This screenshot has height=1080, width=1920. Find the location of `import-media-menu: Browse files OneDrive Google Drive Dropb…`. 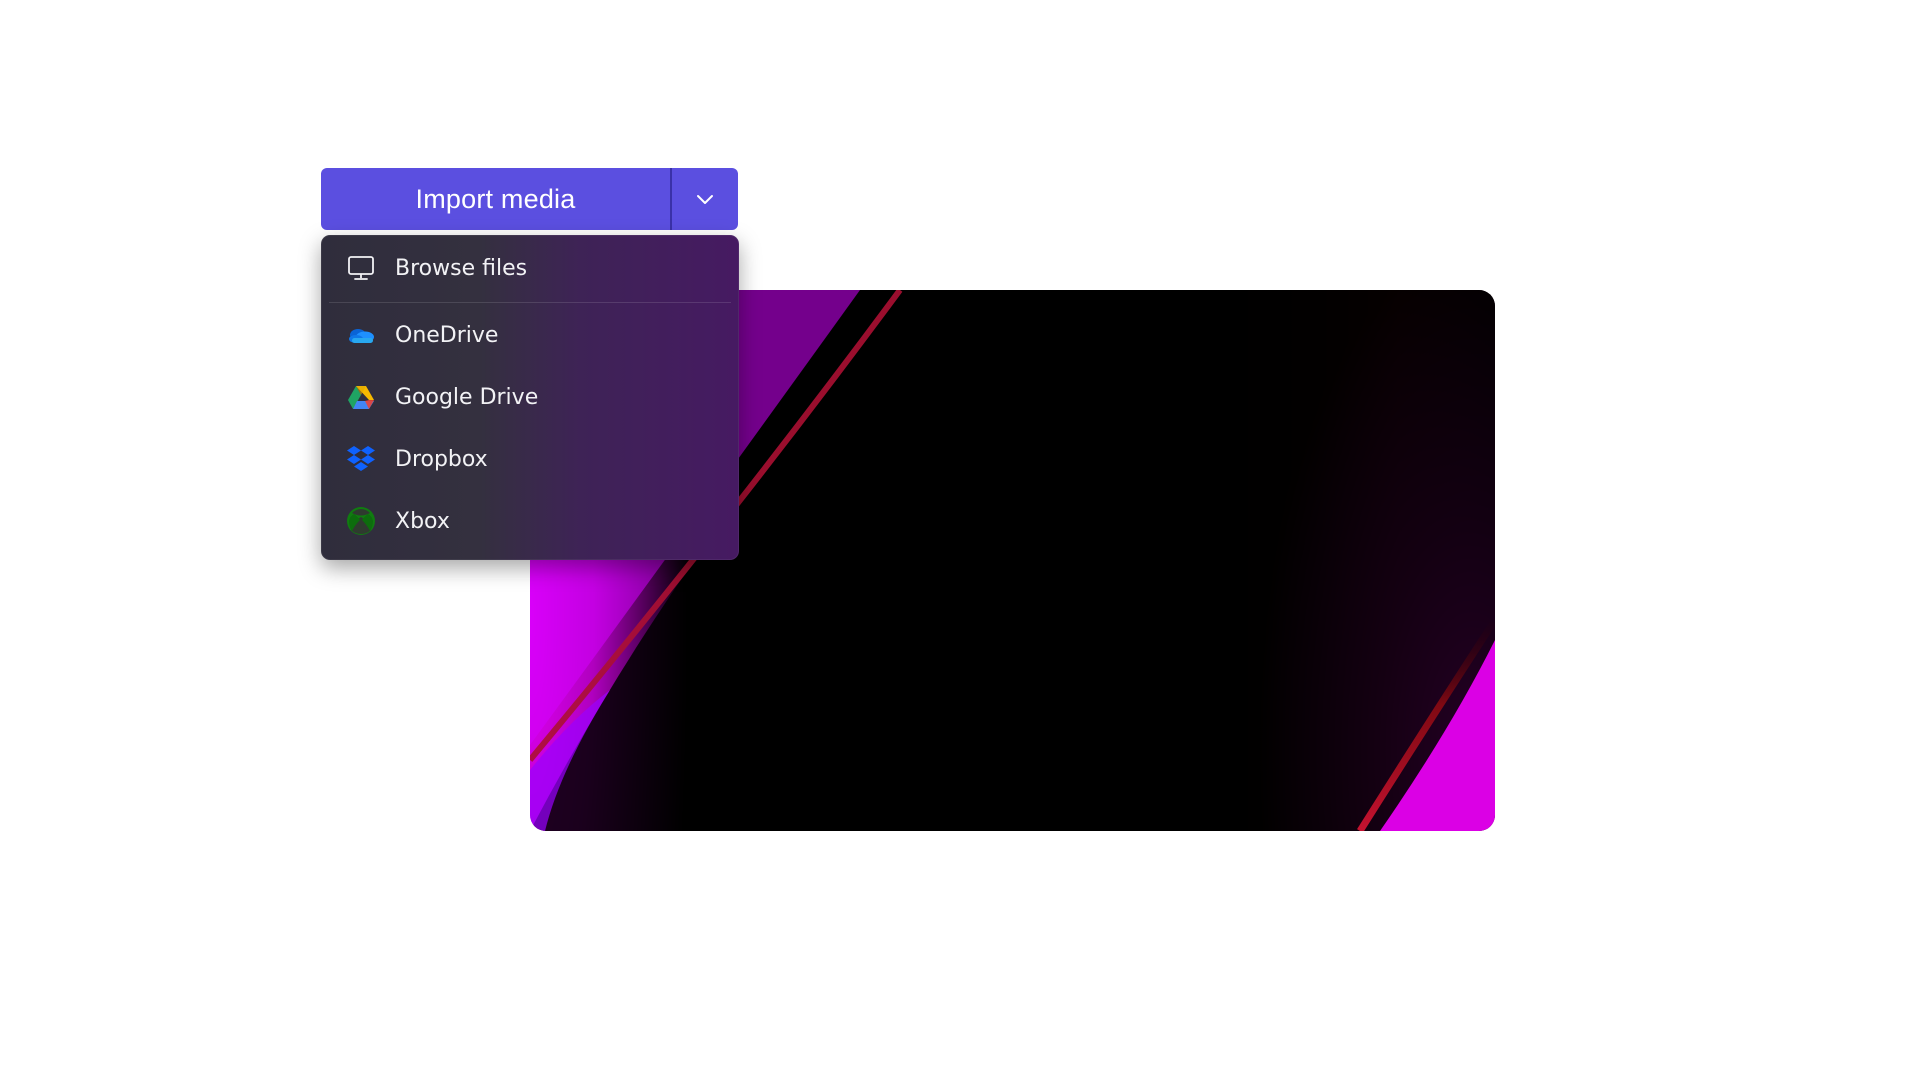

import-media-menu: Browse files OneDrive Google Drive Dropb… is located at coordinates (530, 397).